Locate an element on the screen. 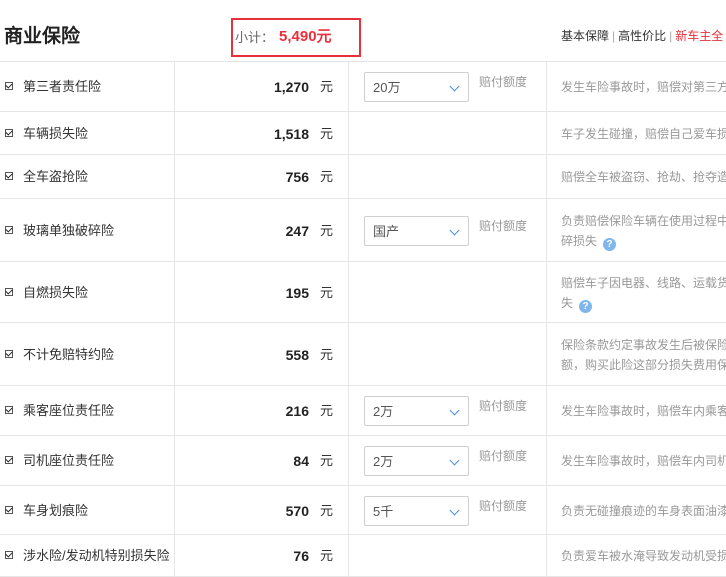 The width and height of the screenshot is (726, 577). table-row: 乘客座位责任险 216 元 2万 赔付额度 发生车险事故时，赔偿车内乘客 is located at coordinates (363, 411).